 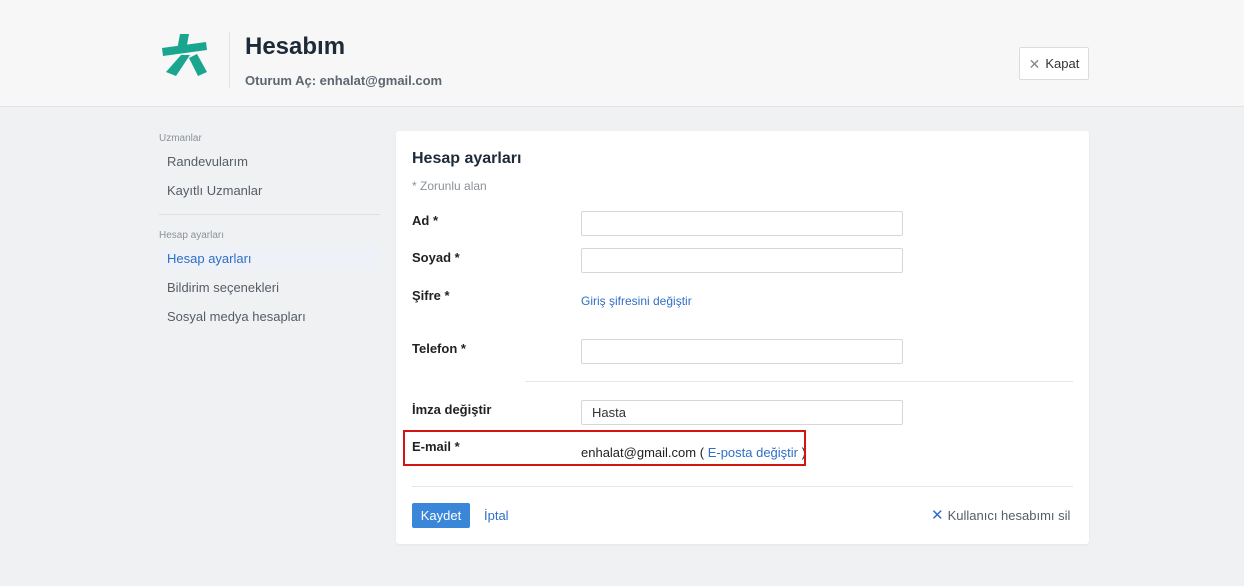 What do you see at coordinates (742, 223) in the screenshot?
I see `first-name-input` at bounding box center [742, 223].